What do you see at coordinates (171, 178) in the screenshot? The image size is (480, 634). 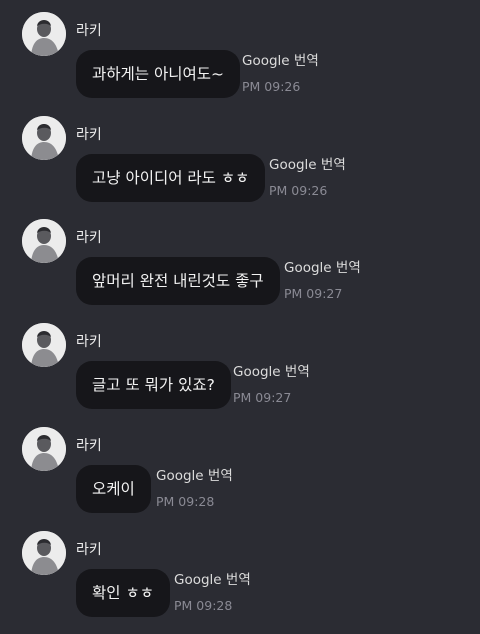 I see `message-bubble: 고냥 아이디어 라도 ㅎㅎ` at bounding box center [171, 178].